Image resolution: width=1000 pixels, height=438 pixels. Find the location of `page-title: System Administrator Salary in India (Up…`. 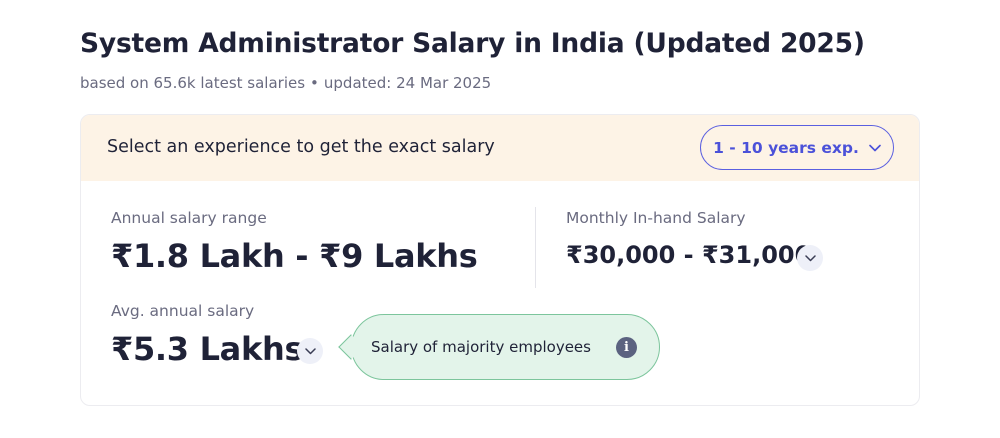

page-title: System Administrator Salary in India (Up… is located at coordinates (472, 43).